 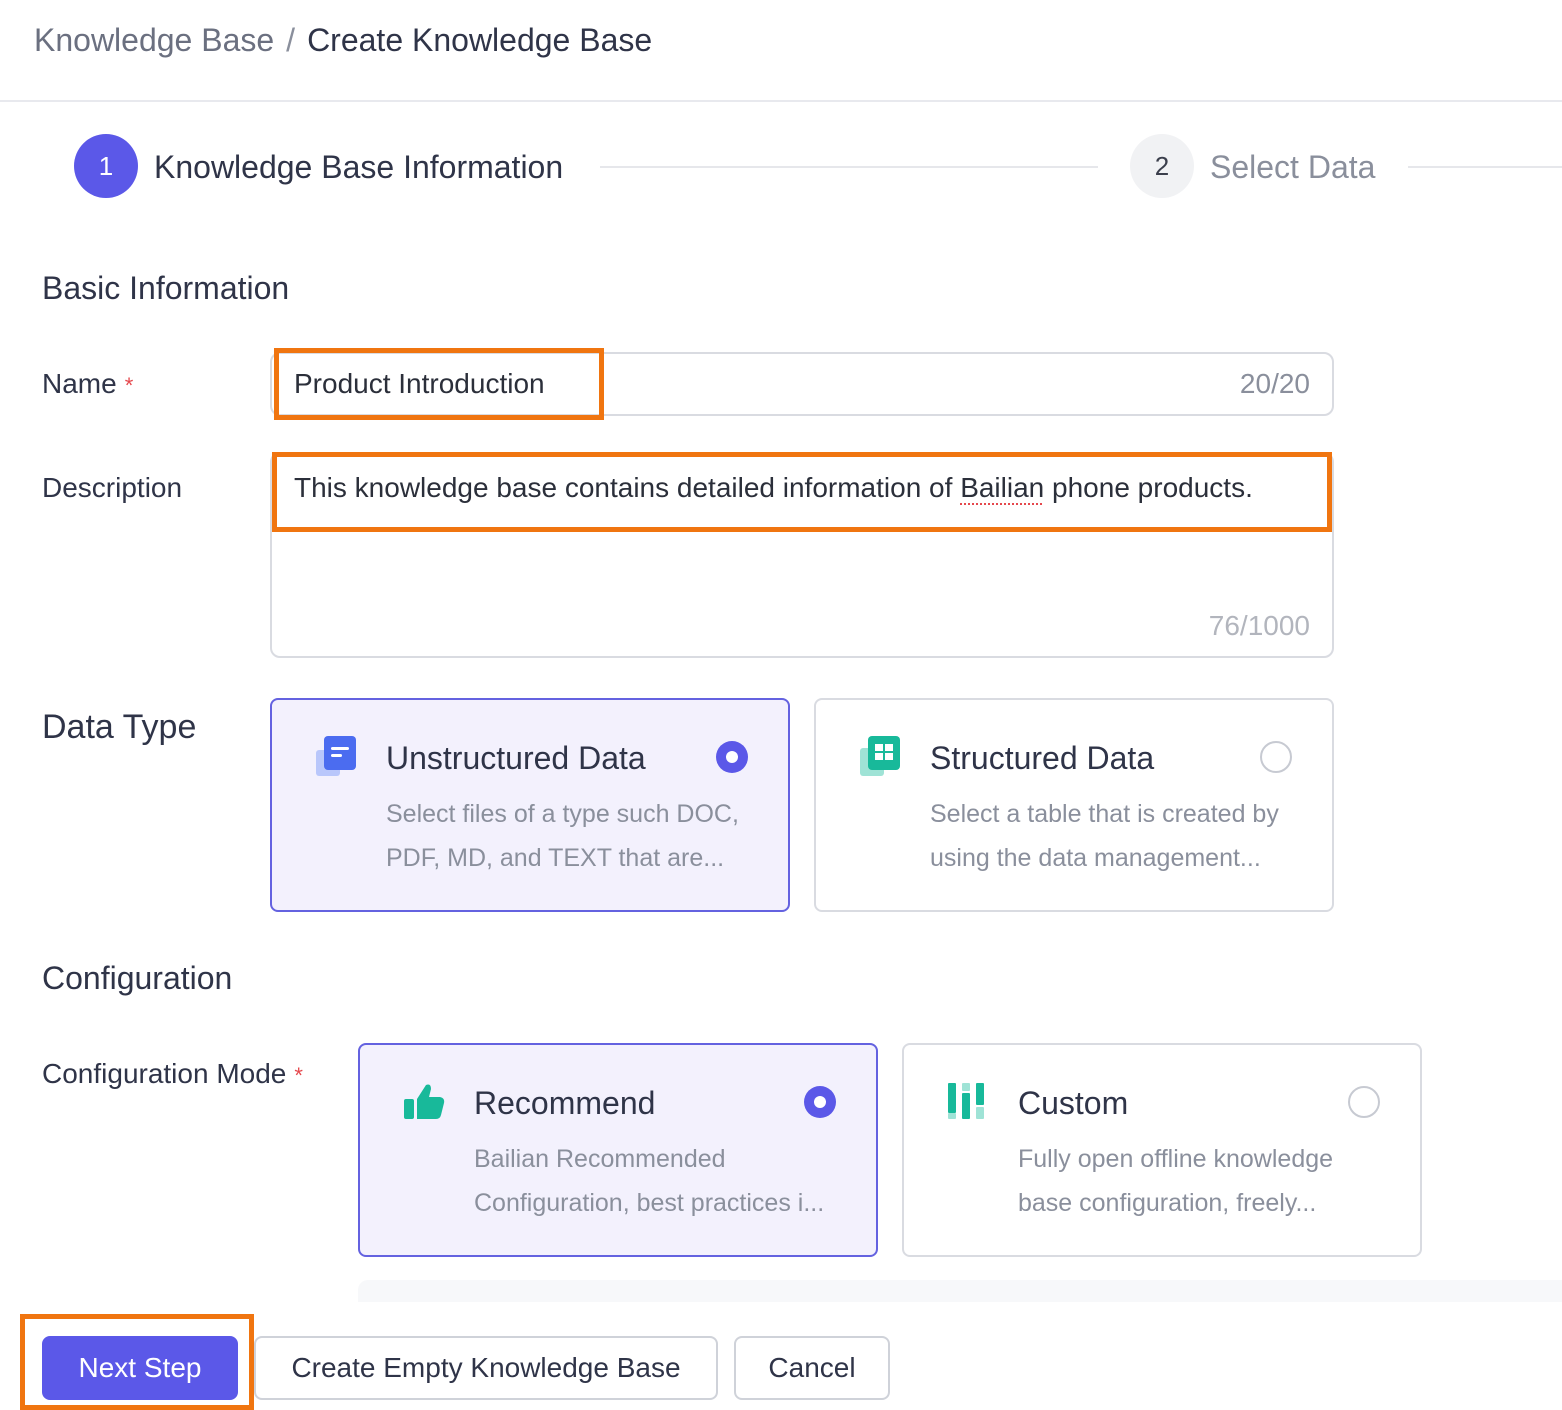 What do you see at coordinates (419, 384) in the screenshot?
I see `name-input-value: Product Introduction` at bounding box center [419, 384].